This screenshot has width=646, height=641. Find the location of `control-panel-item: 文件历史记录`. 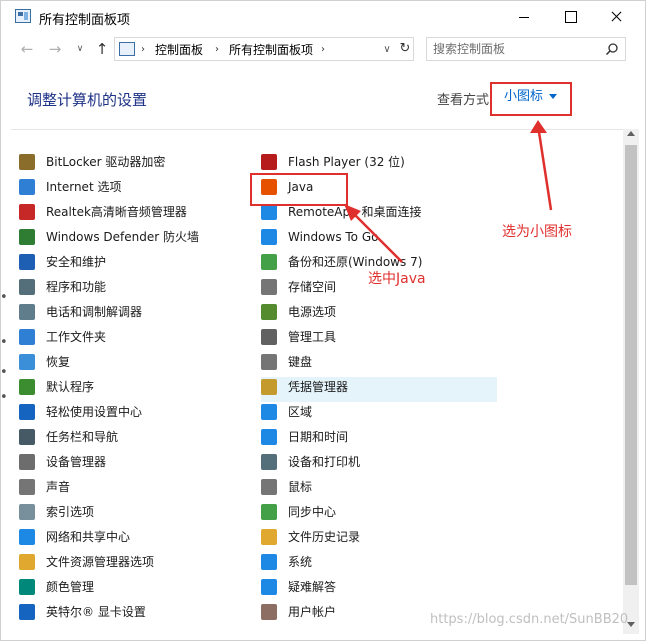

control-panel-item: 文件历史记录 is located at coordinates (381, 539).